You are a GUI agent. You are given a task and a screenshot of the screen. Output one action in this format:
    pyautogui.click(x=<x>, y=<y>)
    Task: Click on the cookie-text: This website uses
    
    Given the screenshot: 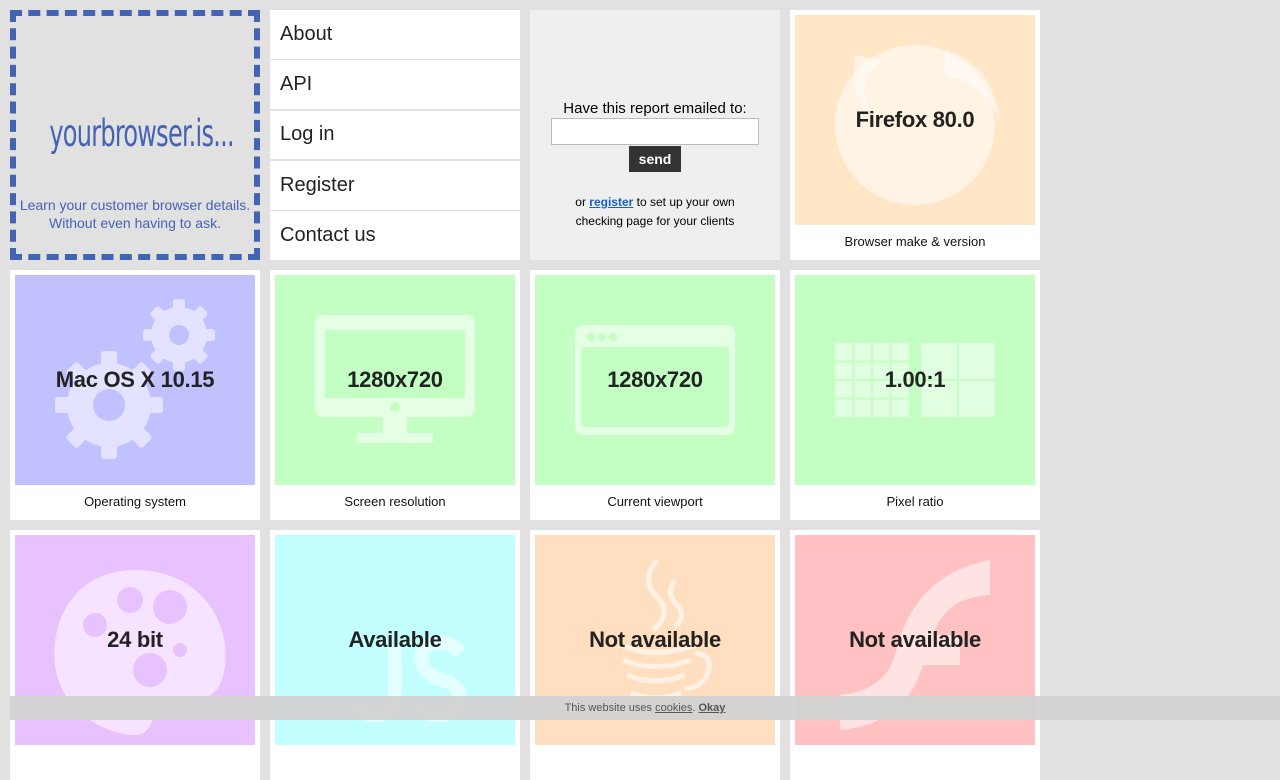 What is the action you would take?
    pyautogui.click(x=608, y=708)
    